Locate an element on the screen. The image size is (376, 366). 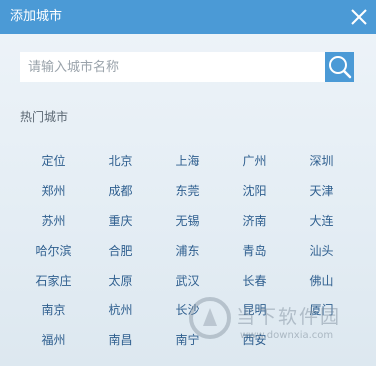
city-item: 石家庄 is located at coordinates (53, 280).